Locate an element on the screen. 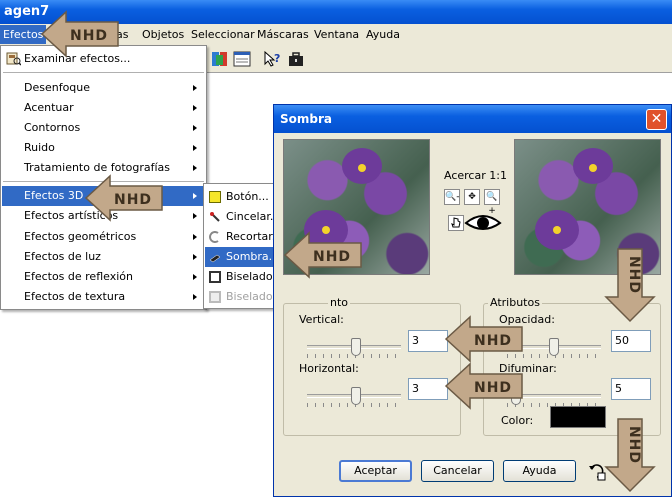 The height and width of the screenshot is (497, 672). menu-objetos: Objetos is located at coordinates (163, 34).